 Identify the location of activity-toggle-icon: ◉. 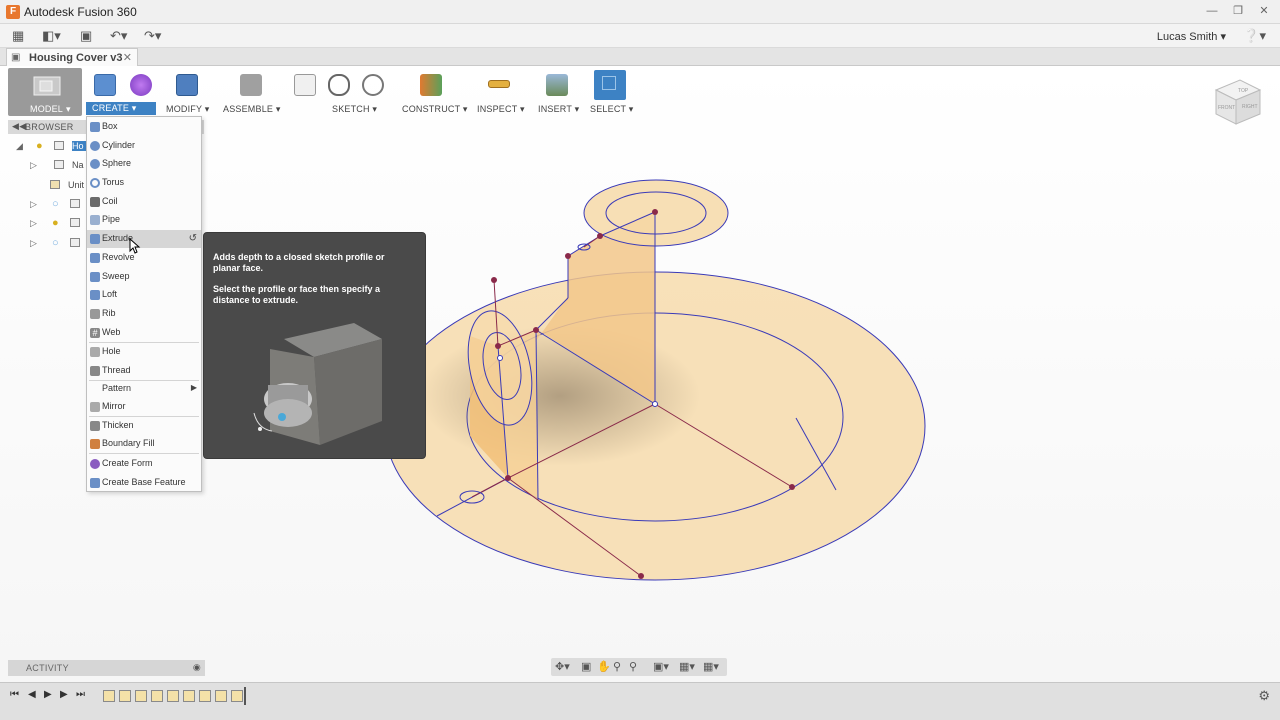
(197, 667).